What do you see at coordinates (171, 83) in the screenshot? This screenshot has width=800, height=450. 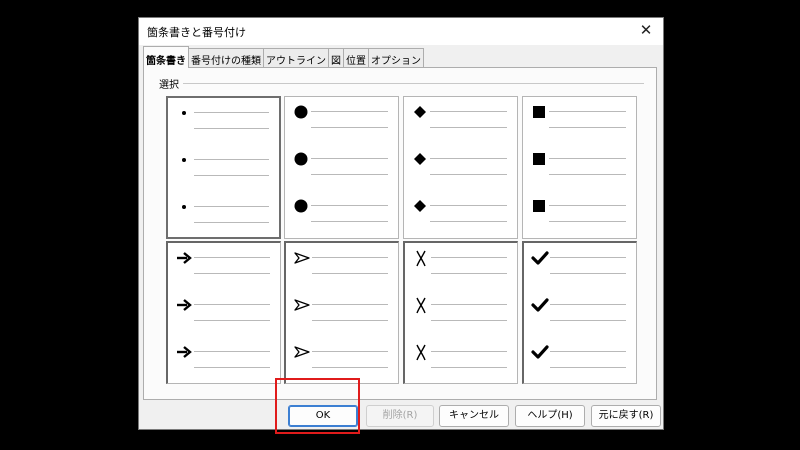 I see `selection-group-label: 選択` at bounding box center [171, 83].